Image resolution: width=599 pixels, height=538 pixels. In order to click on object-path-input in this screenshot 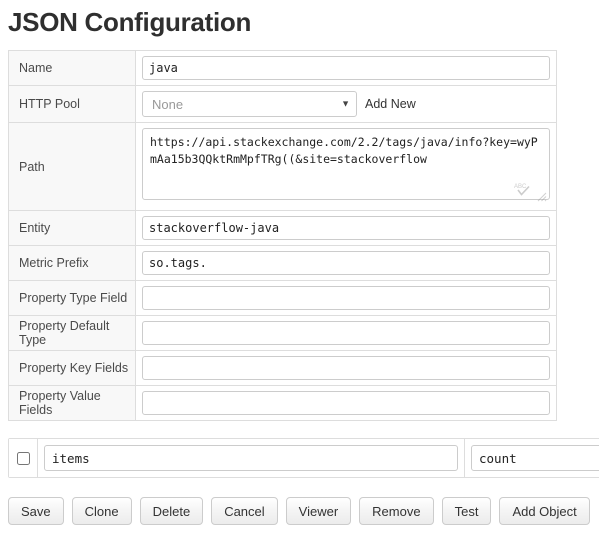, I will do `click(251, 458)`.